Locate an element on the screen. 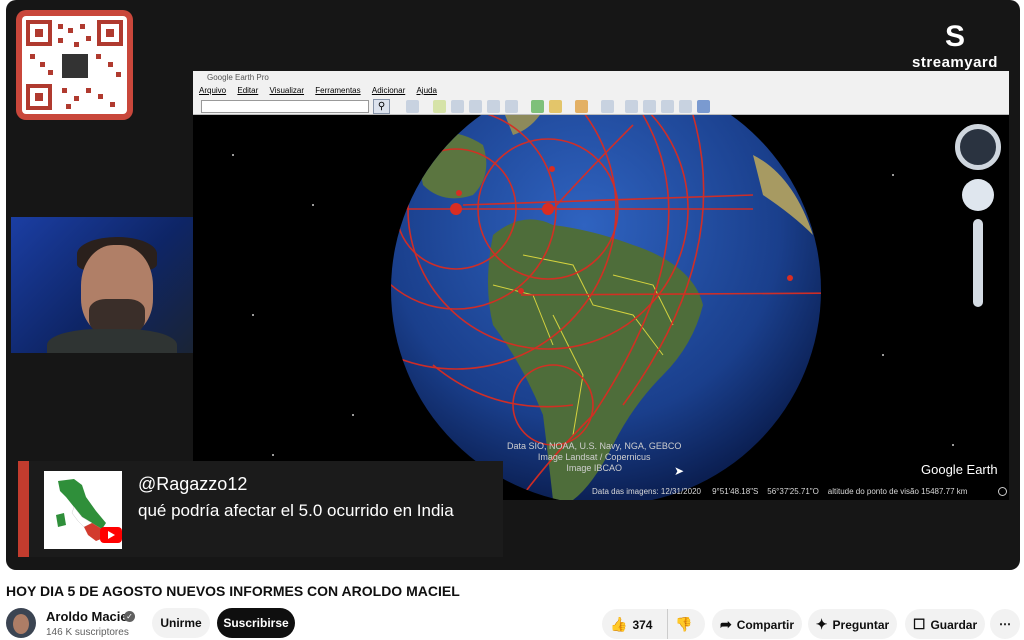 The image size is (1024, 640). like-count: 374 is located at coordinates (642, 625).